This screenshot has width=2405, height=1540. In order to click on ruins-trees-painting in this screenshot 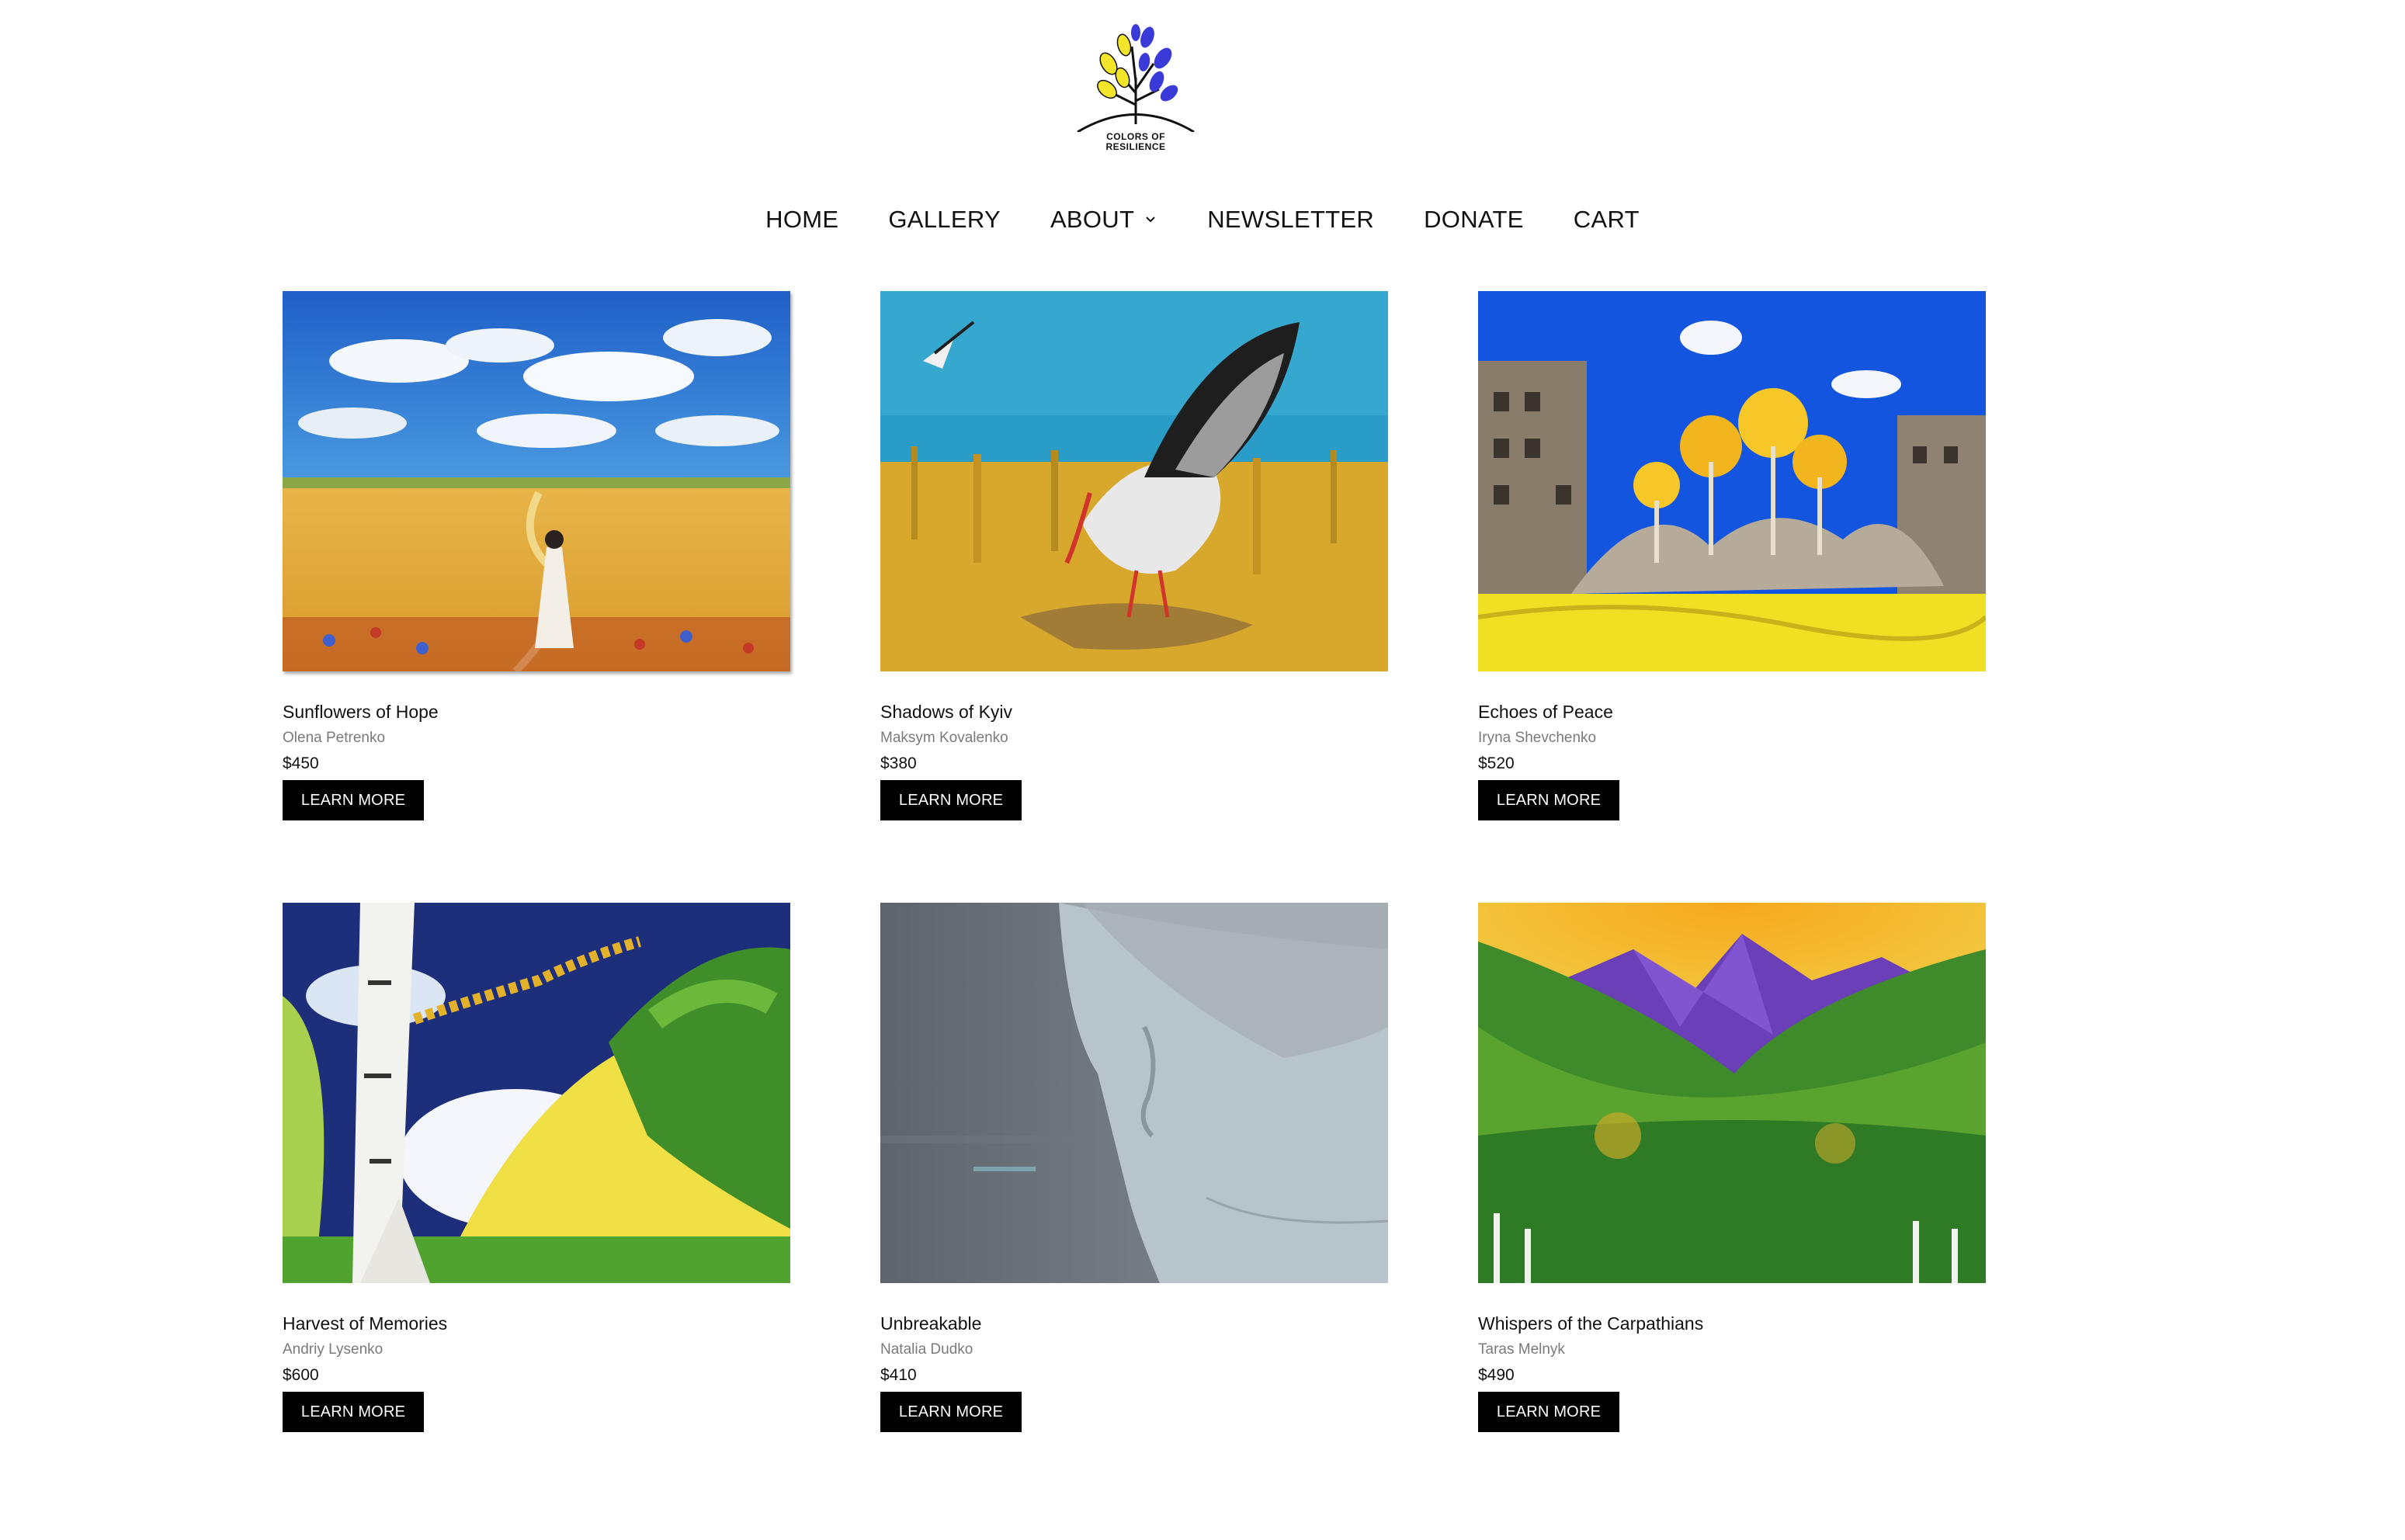, I will do `click(1732, 481)`.